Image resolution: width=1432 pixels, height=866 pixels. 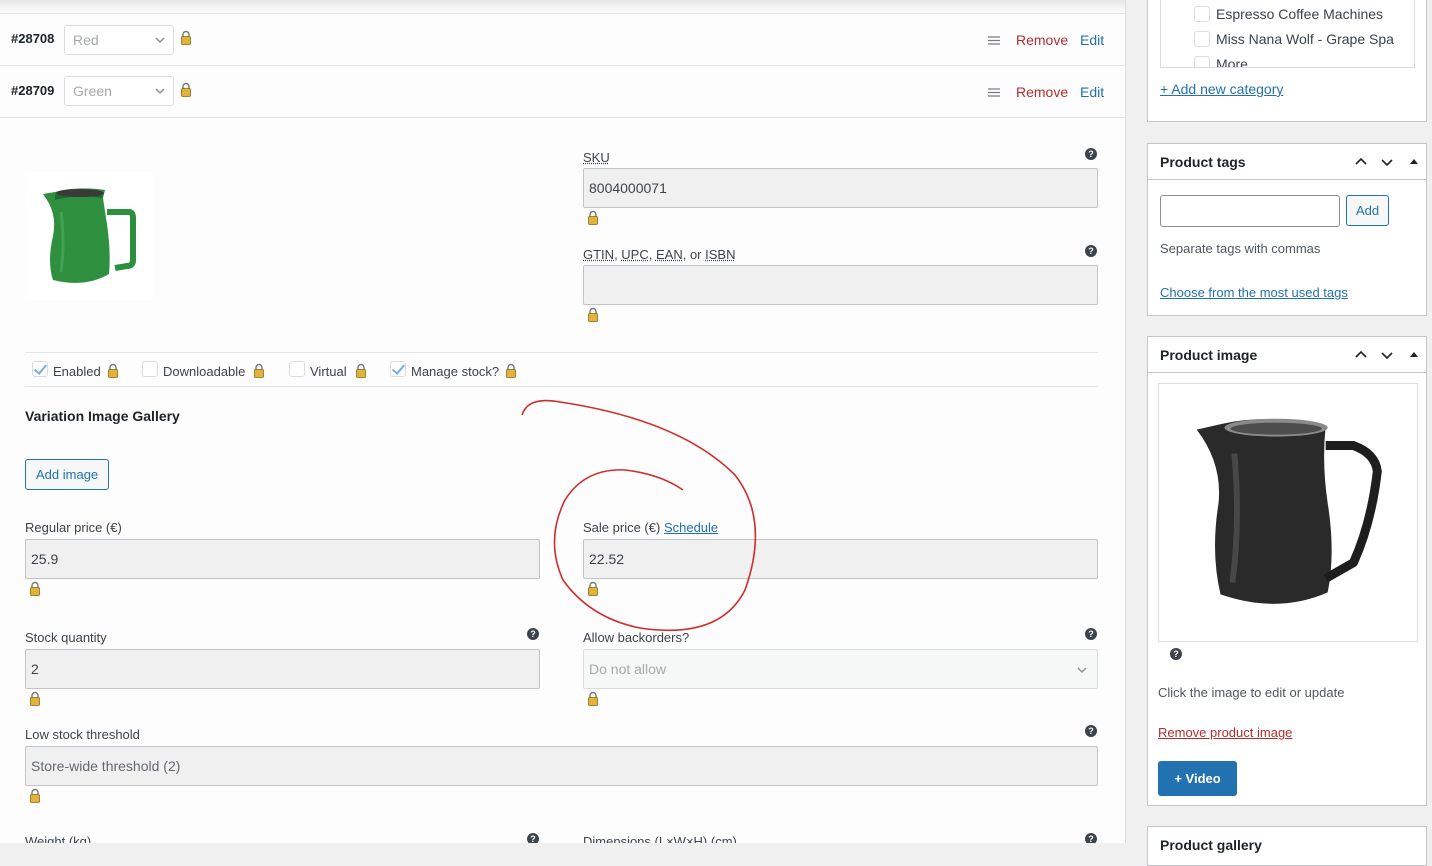 I want to click on annotation-circle, so click(x=639, y=515).